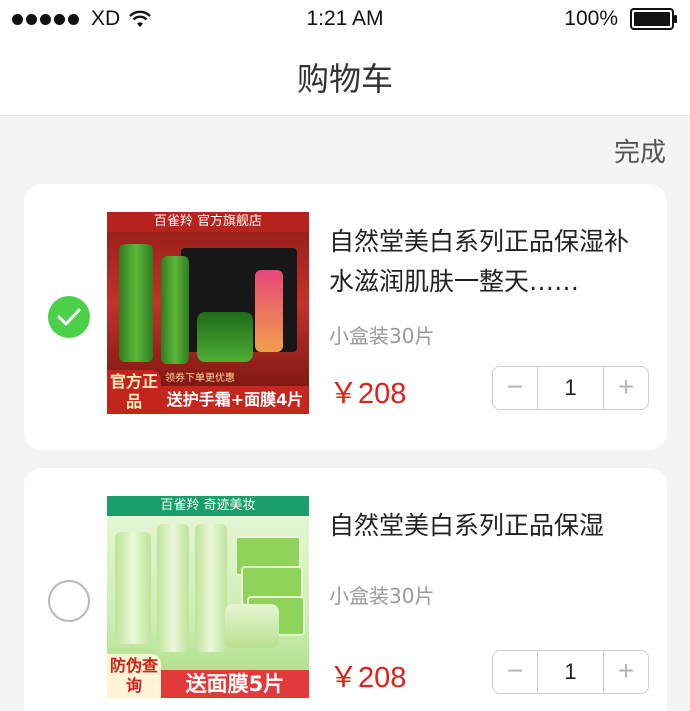 The height and width of the screenshot is (711, 690). Describe the element at coordinates (235, 684) in the screenshot. I see `promo-strip: 送面膜5片` at that location.